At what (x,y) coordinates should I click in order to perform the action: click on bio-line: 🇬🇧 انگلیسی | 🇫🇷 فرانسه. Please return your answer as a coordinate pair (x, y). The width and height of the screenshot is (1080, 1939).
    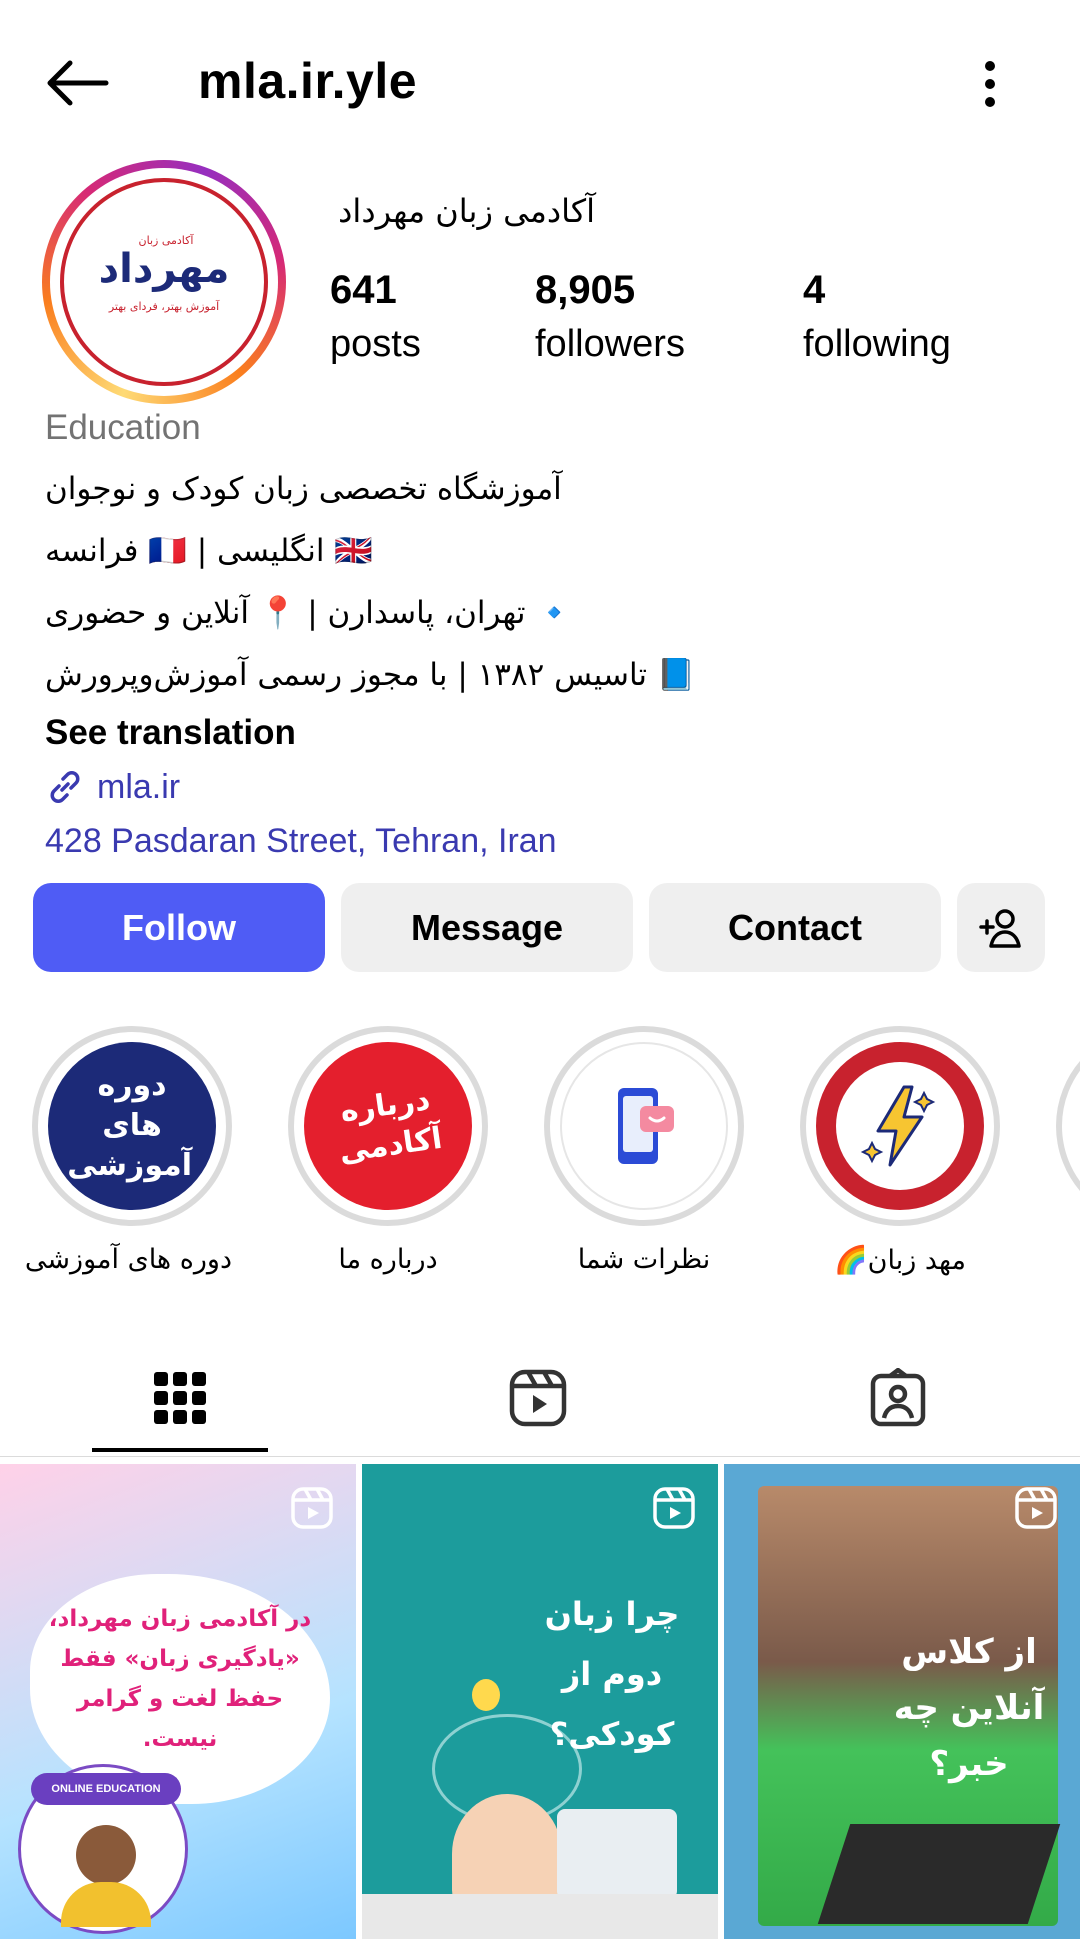
    Looking at the image, I should click on (209, 551).